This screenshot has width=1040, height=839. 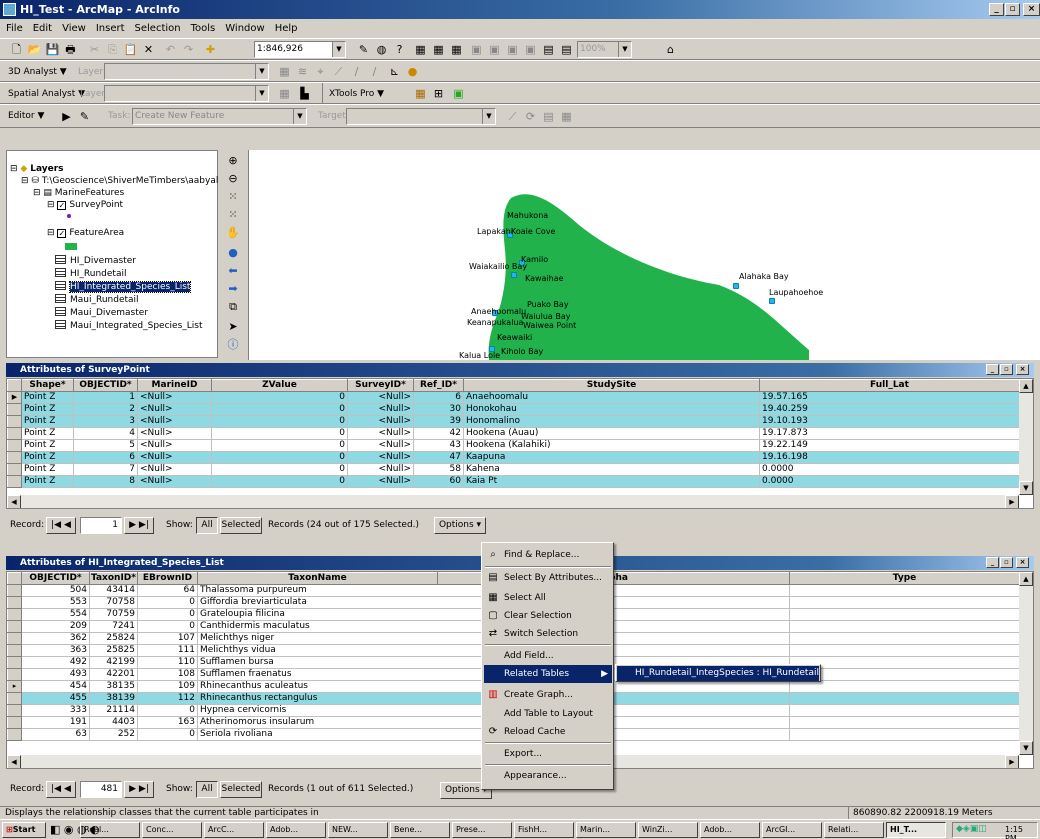 I want to click on checkbox-checked-icon: ✓, so click(x=62, y=205).